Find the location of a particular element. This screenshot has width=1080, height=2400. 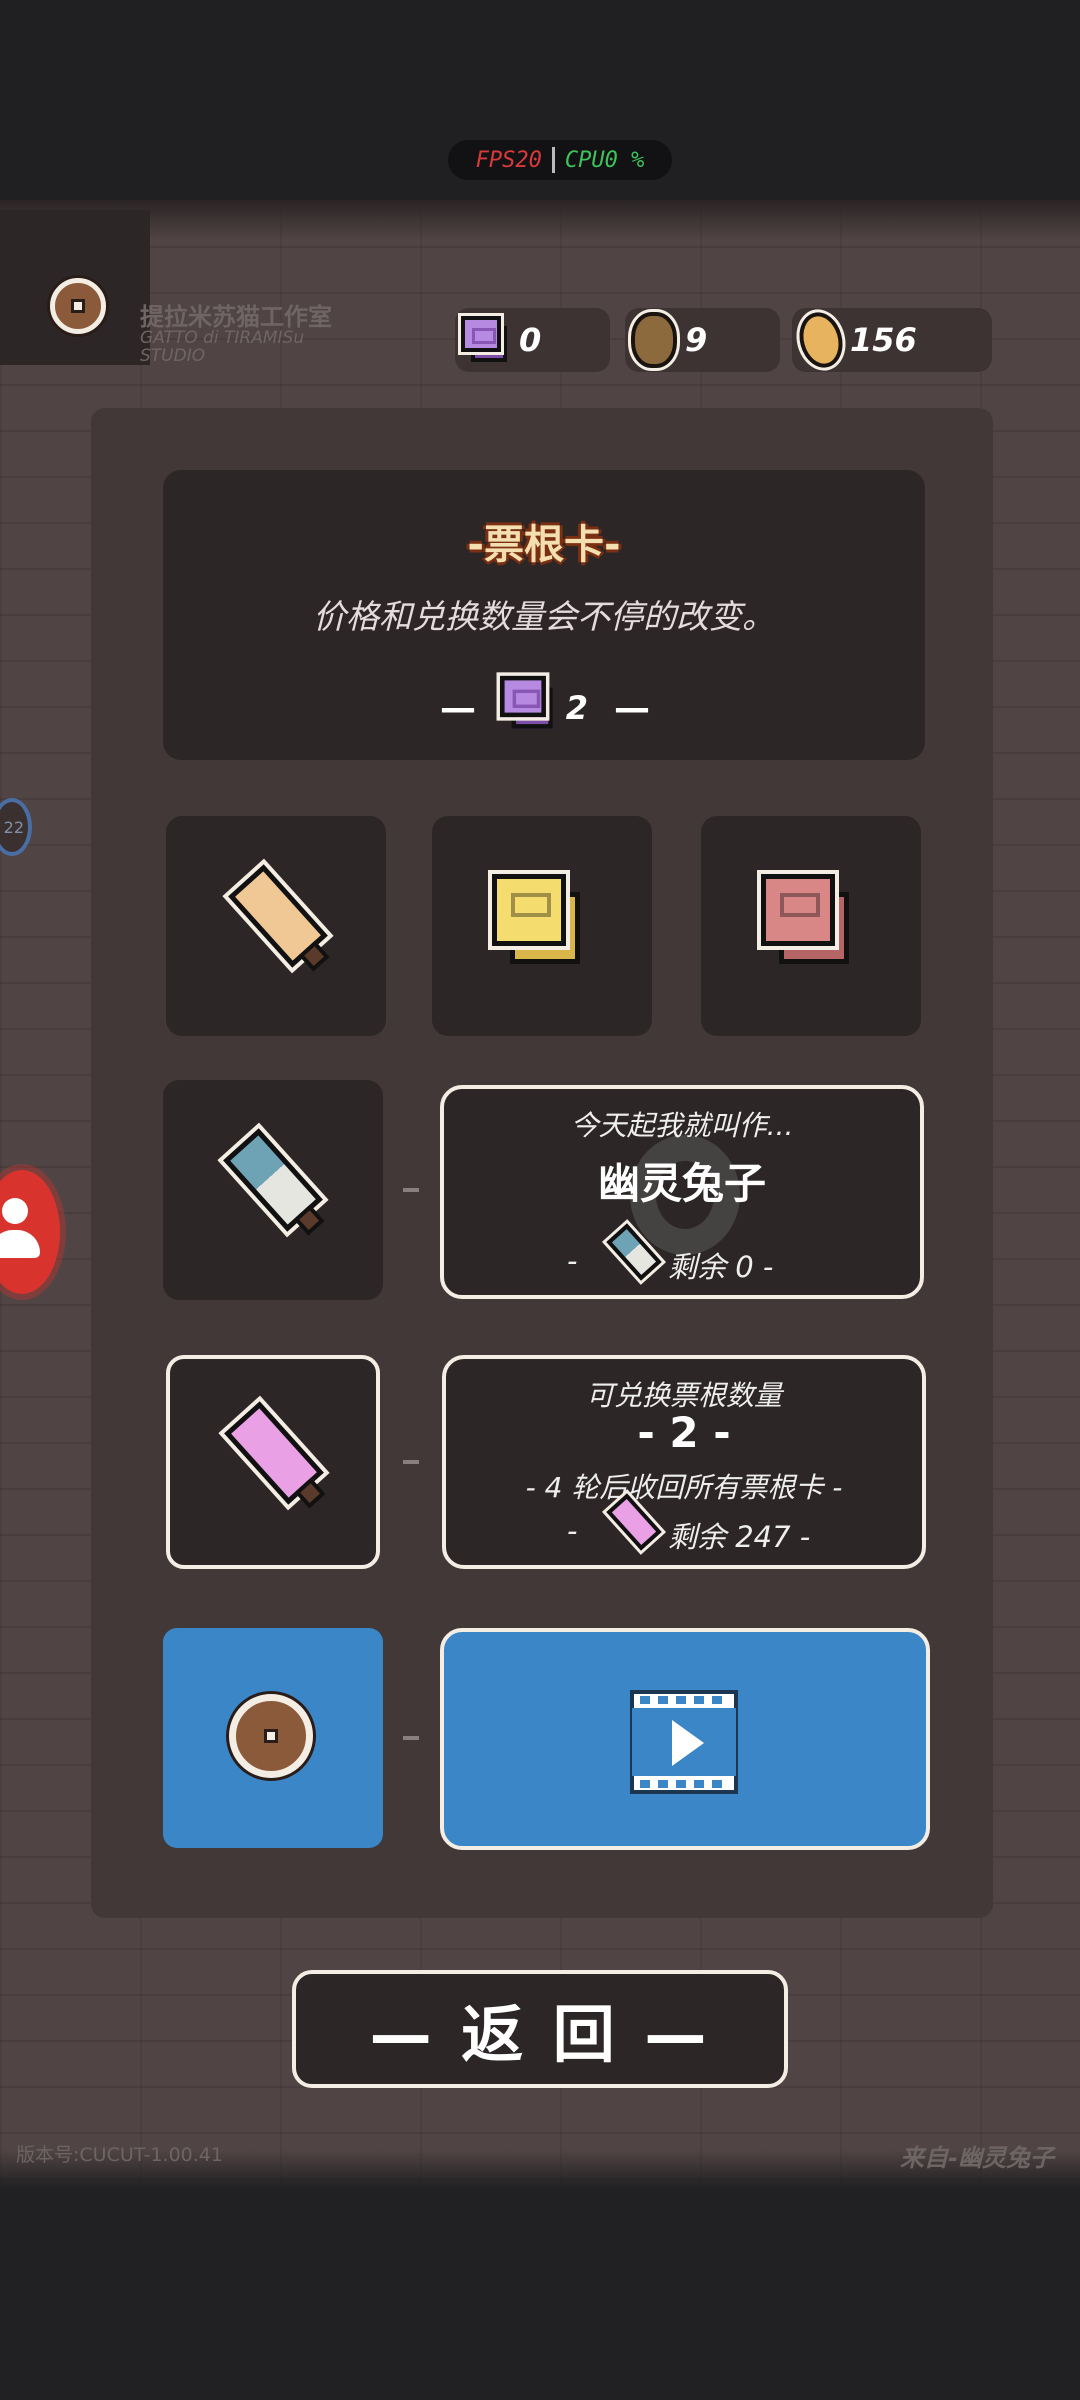

currency-egg: 156 is located at coordinates (890, 340).